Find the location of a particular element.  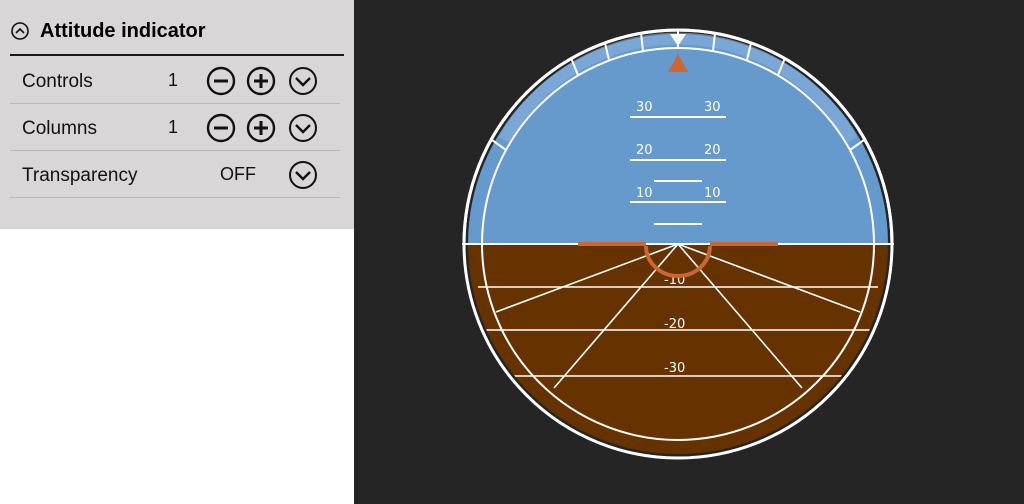

transparency-dropdown-button is located at coordinates (303, 175).